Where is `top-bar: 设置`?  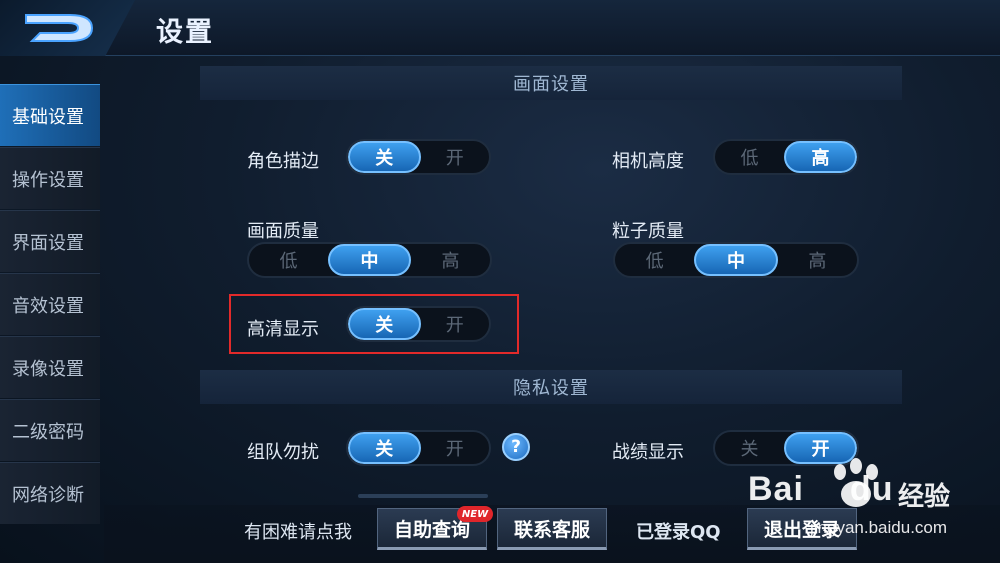 top-bar: 设置 is located at coordinates (500, 28).